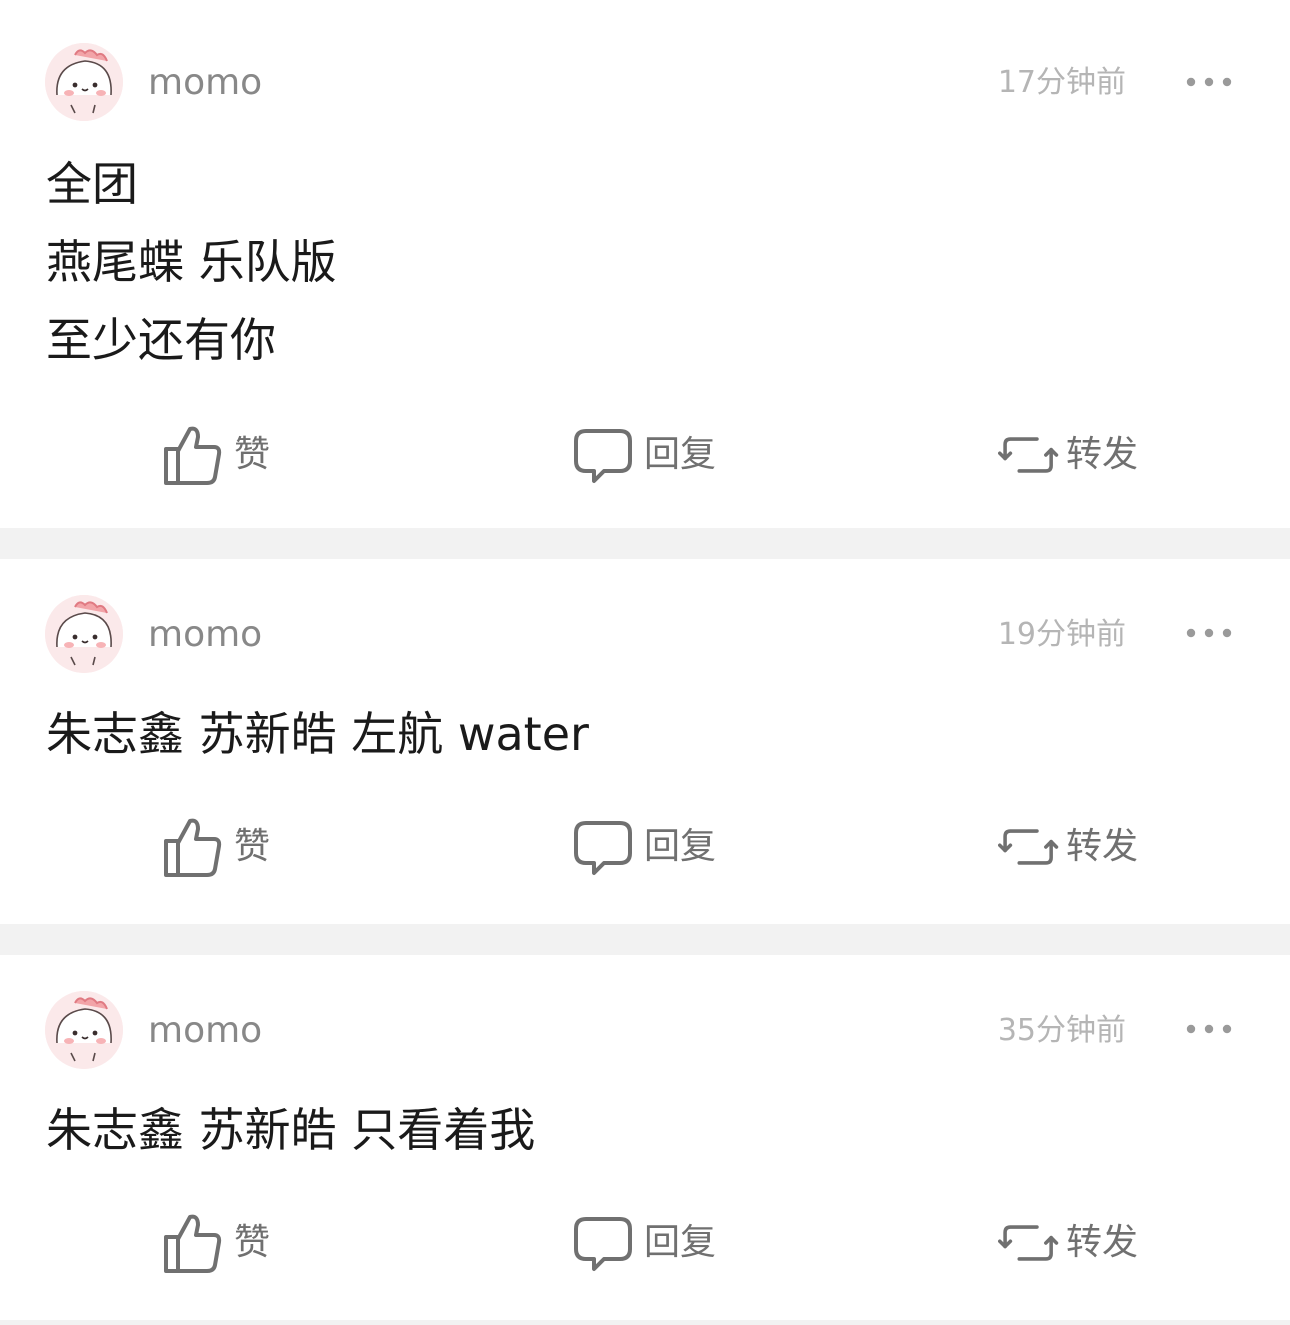  What do you see at coordinates (1061, 82) in the screenshot?
I see `post-time: 17分钟前` at bounding box center [1061, 82].